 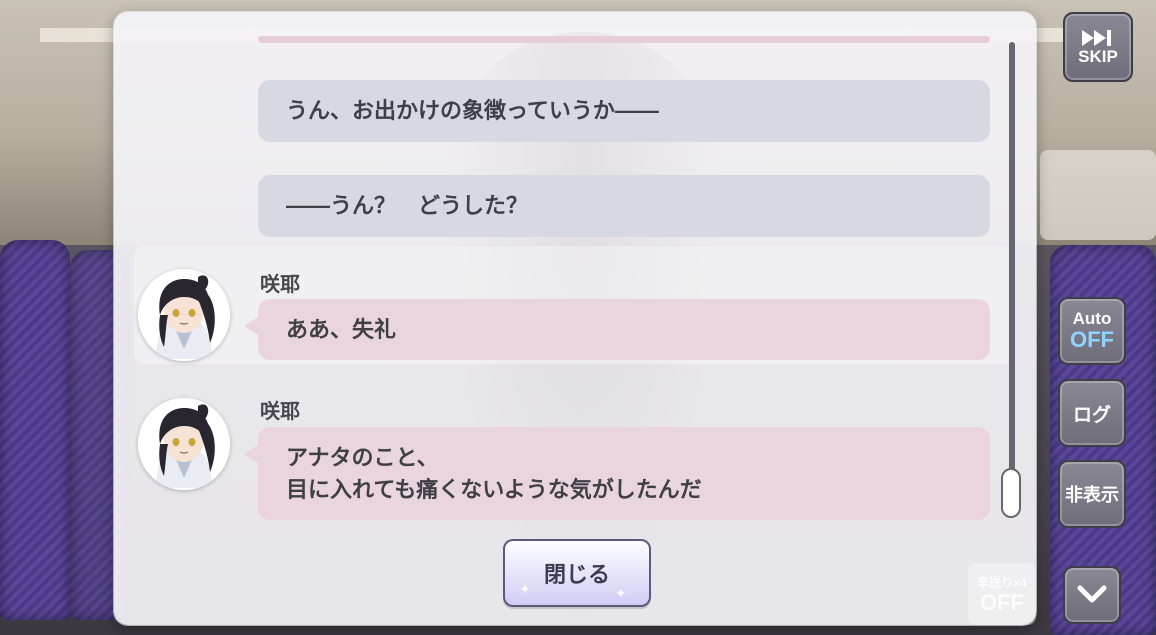 I want to click on log-label: ログ, so click(x=1091, y=415).